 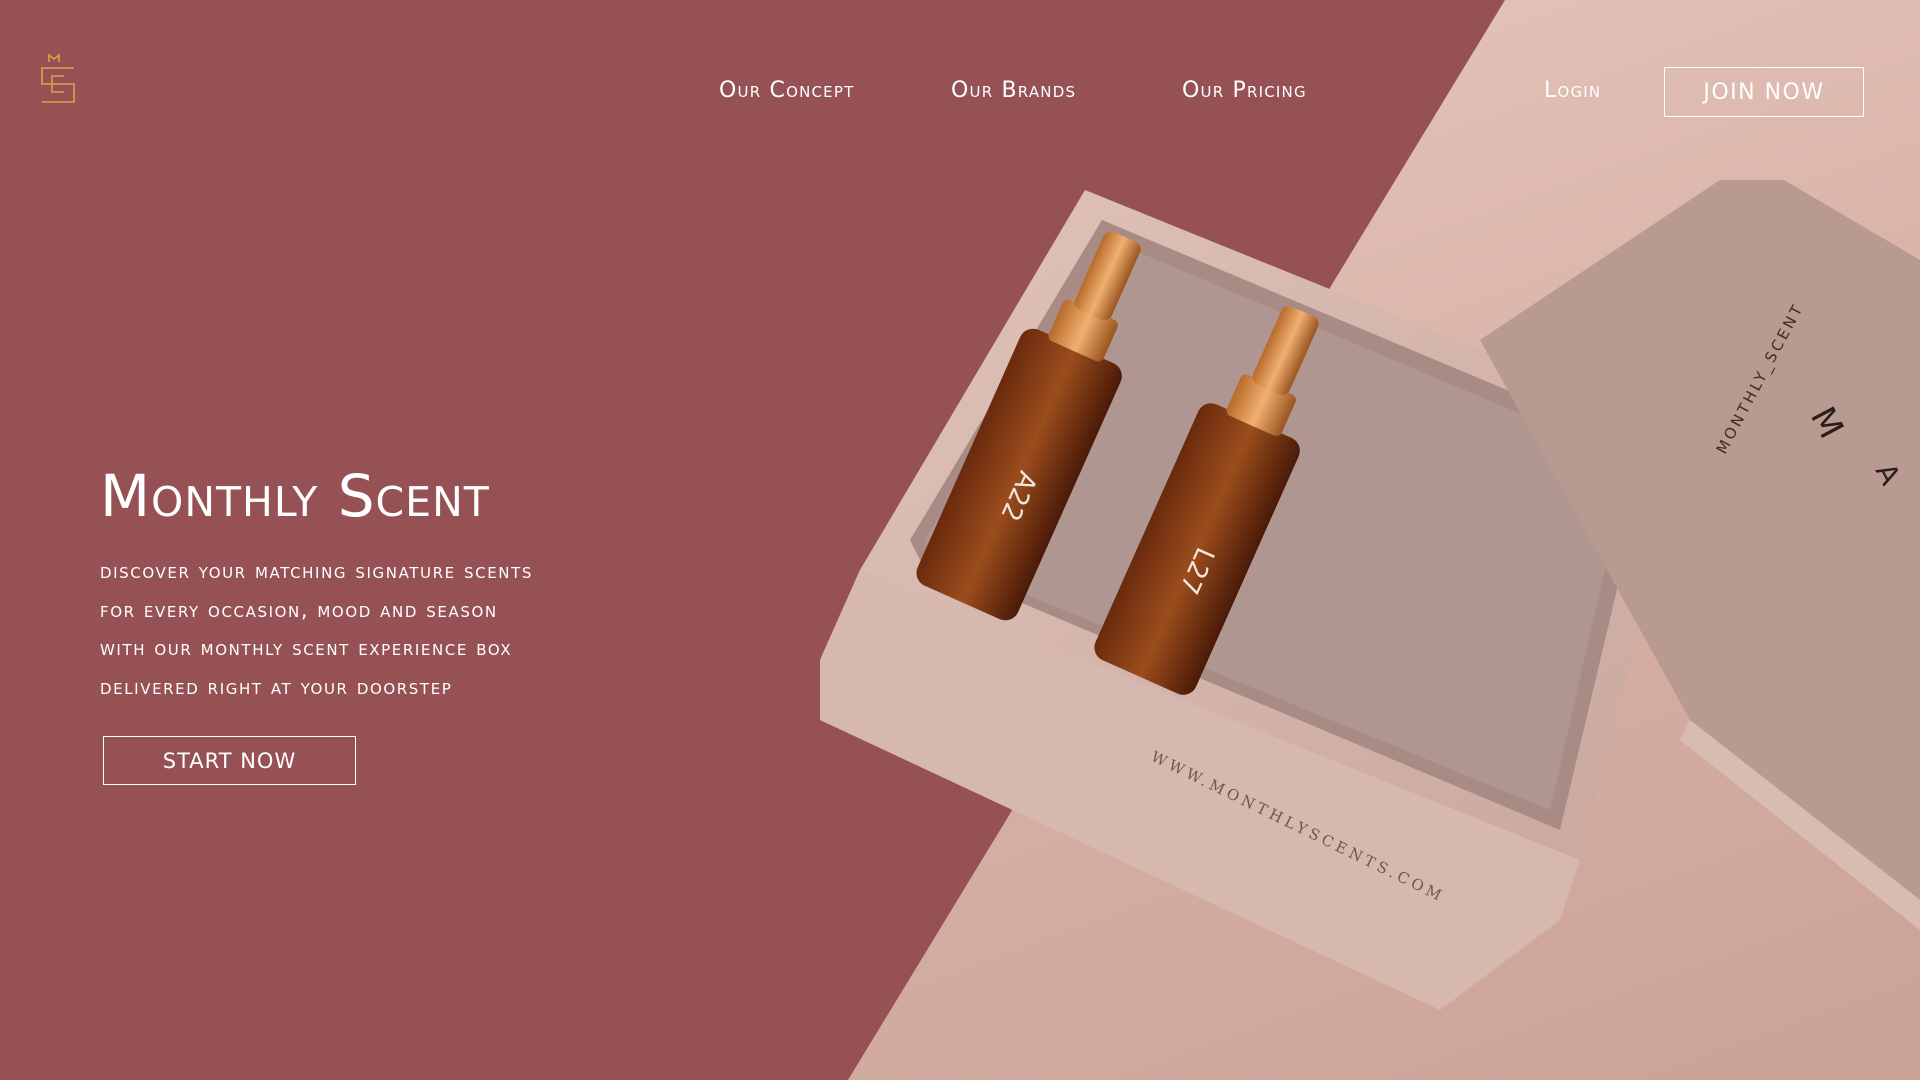 I want to click on top-nav: Our Concept Our Brands Our Pricing Login, so click(x=960, y=93).